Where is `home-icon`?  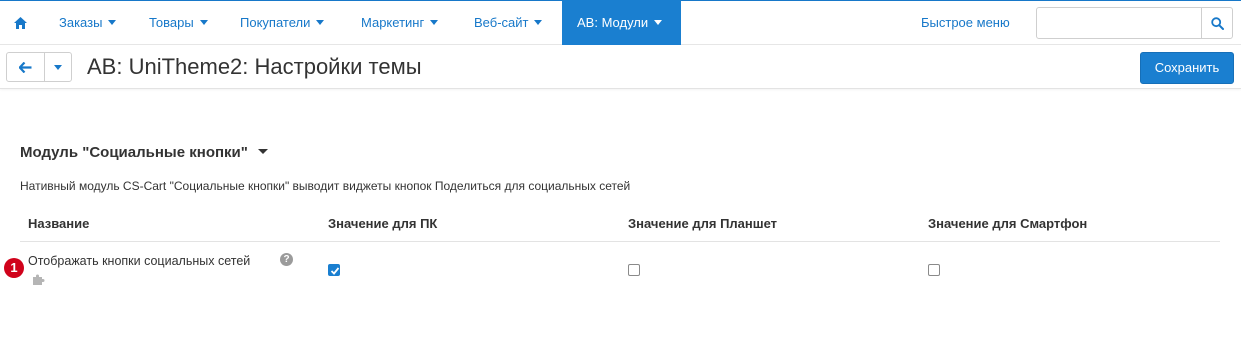
home-icon is located at coordinates (20, 23).